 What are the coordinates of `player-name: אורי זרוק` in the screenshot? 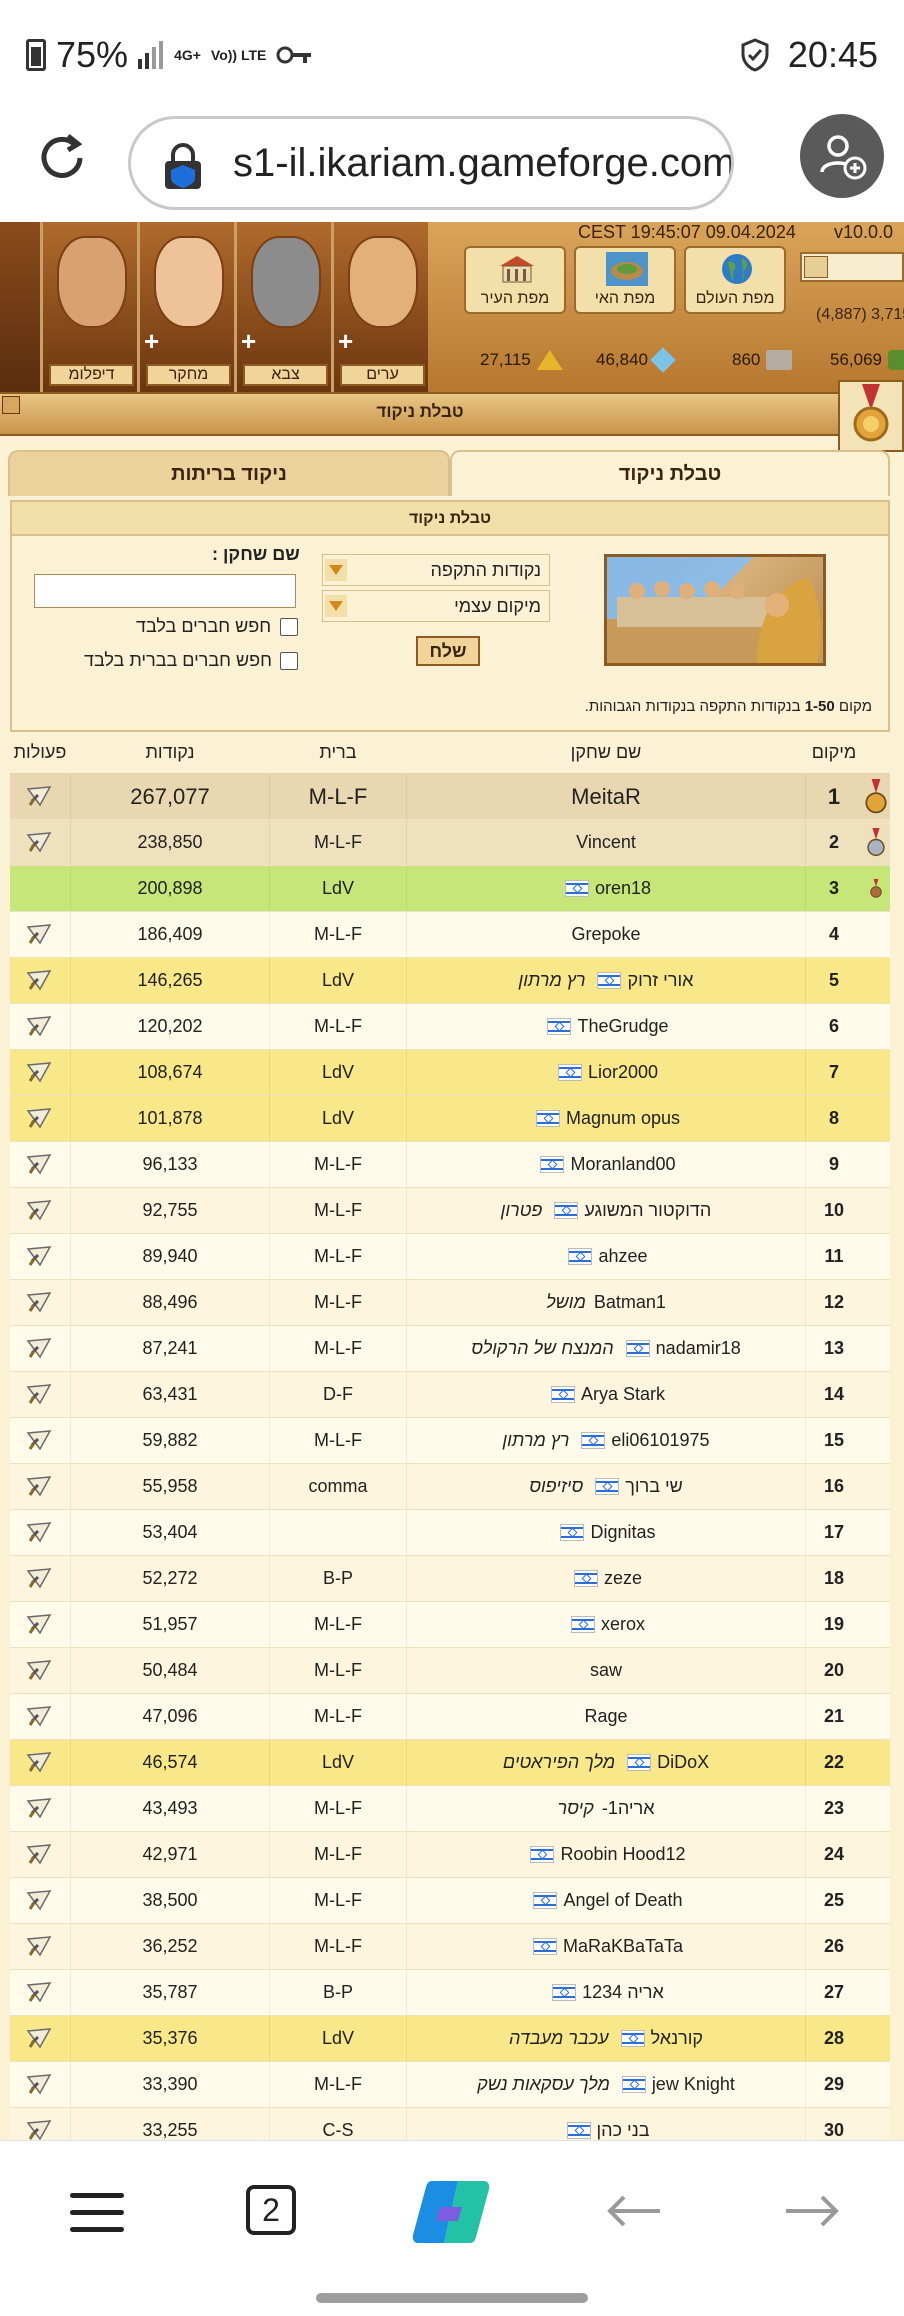 It's located at (660, 980).